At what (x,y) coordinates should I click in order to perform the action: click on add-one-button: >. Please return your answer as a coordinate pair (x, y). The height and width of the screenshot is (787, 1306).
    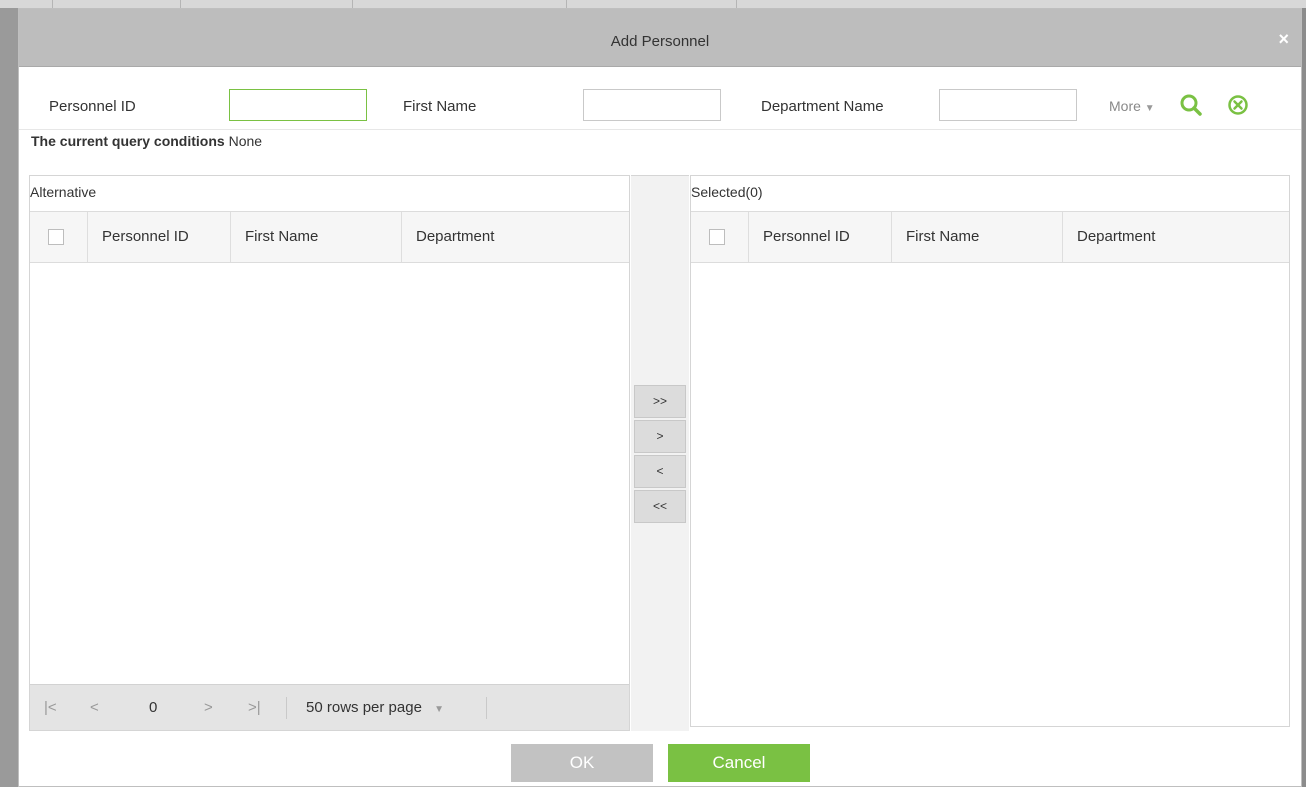
    Looking at the image, I should click on (660, 436).